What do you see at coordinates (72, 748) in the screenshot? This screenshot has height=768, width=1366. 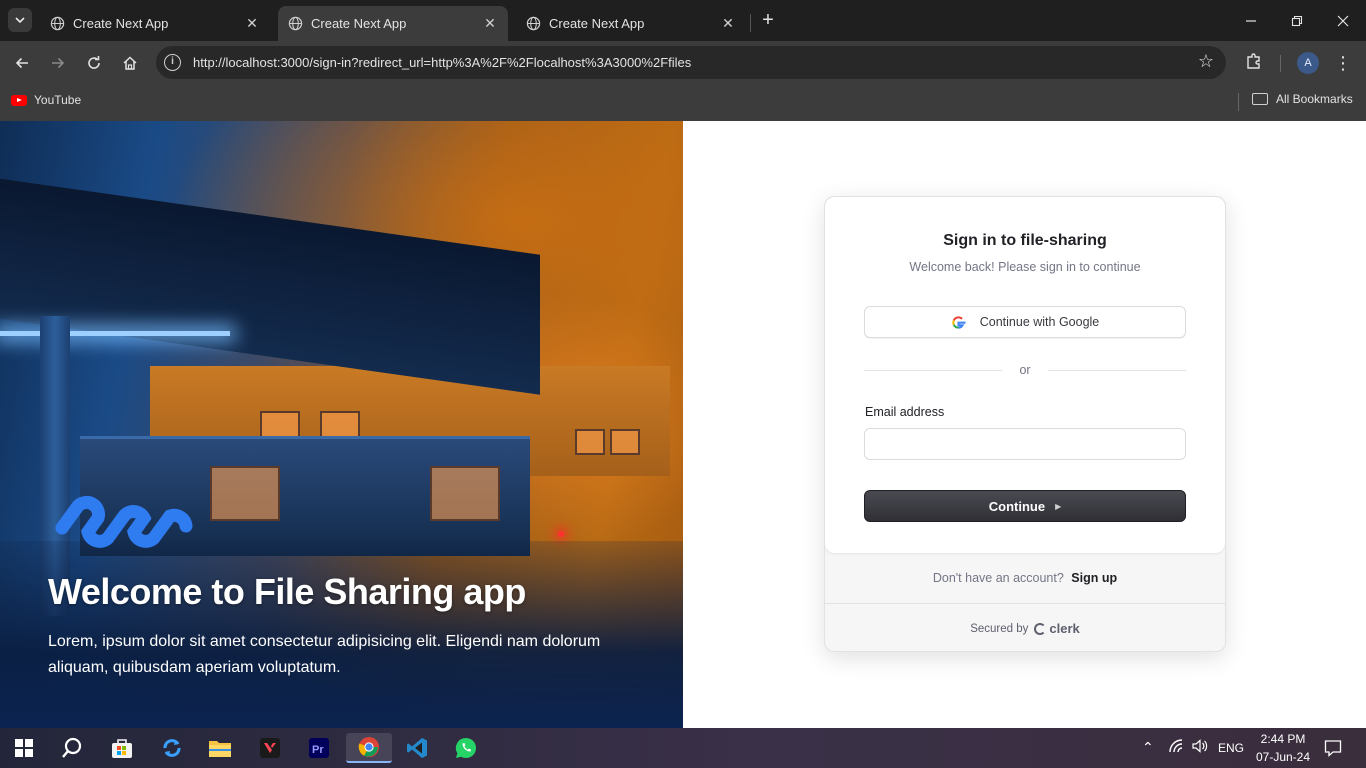 I see `search-icon` at bounding box center [72, 748].